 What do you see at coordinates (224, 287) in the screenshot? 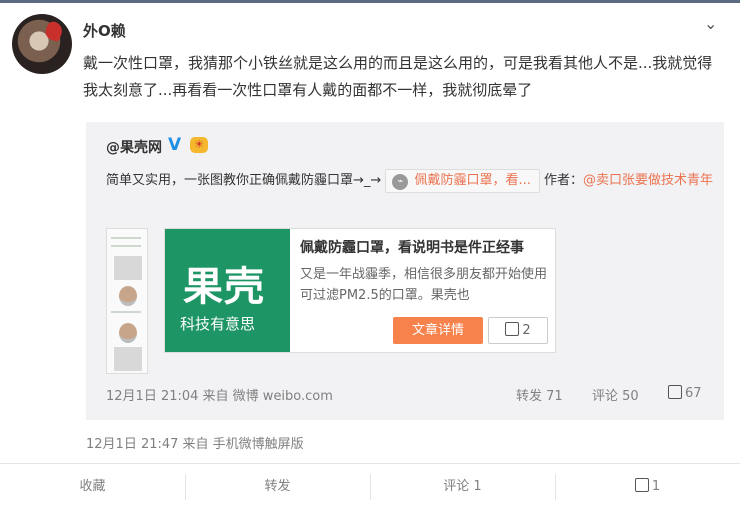
I see `cover-logo-text: 果壳` at bounding box center [224, 287].